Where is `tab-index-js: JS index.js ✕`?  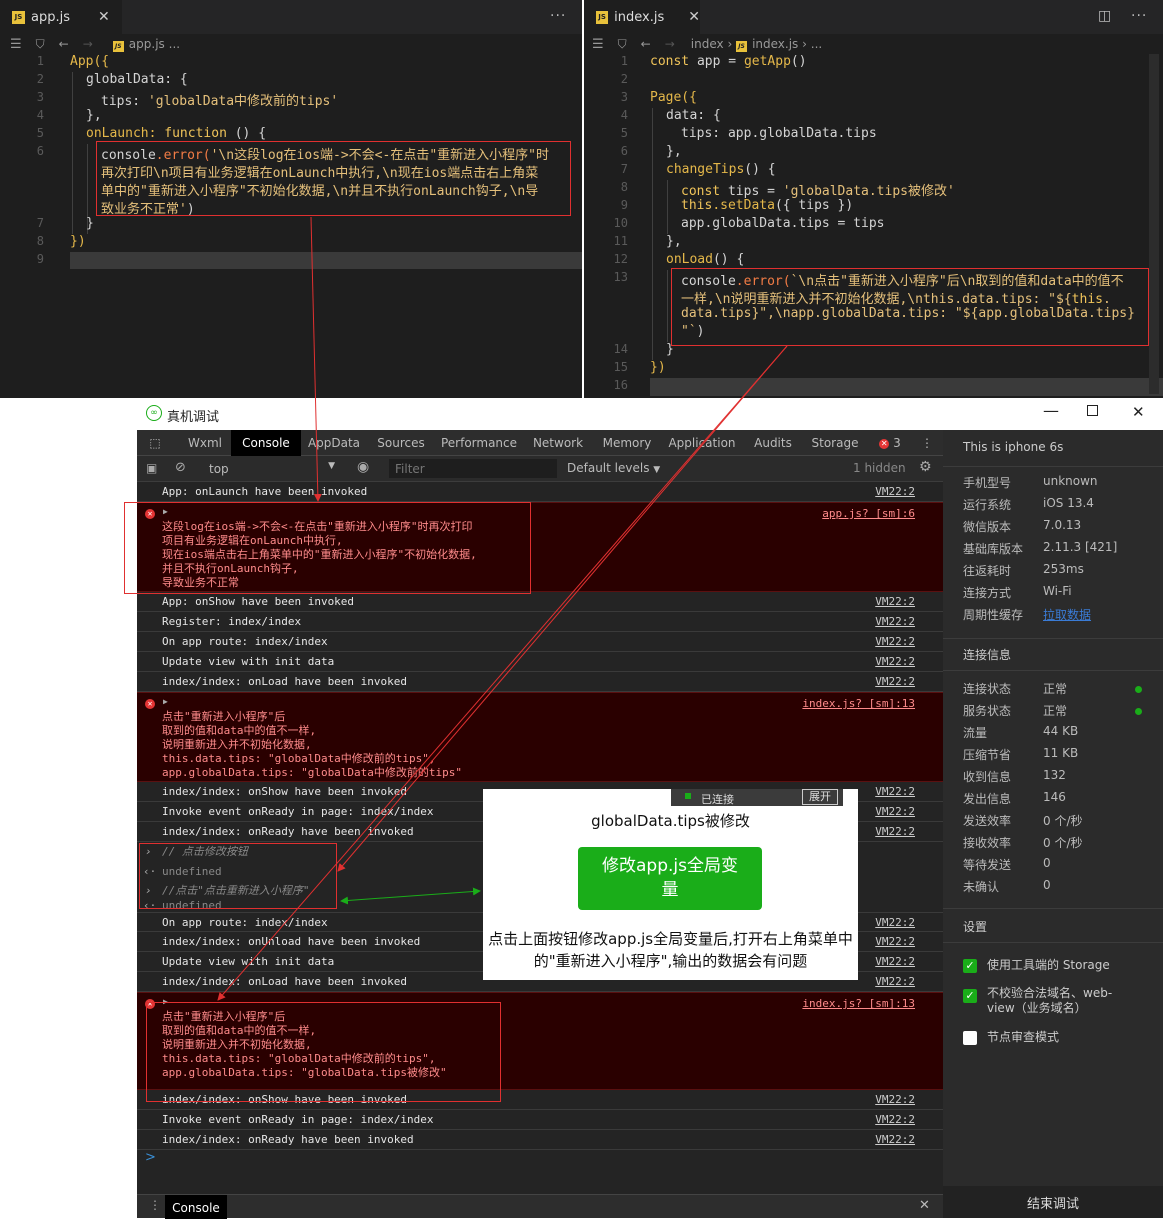 tab-index-js: JS index.js ✕ is located at coordinates (642, 17).